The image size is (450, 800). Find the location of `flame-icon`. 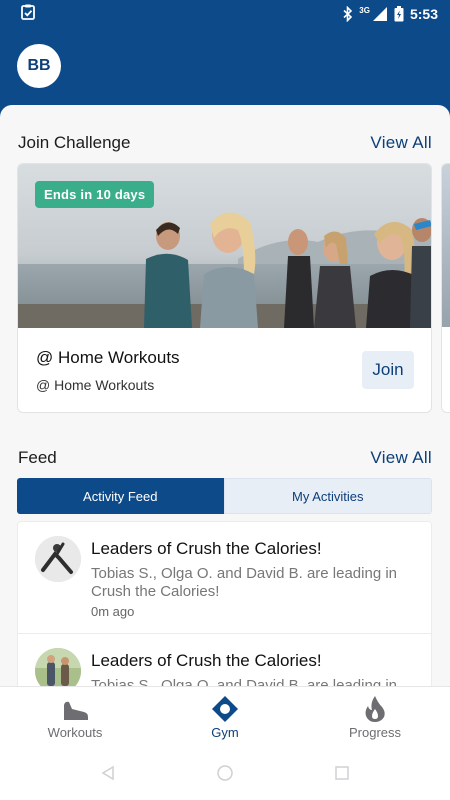

flame-icon is located at coordinates (375, 709).